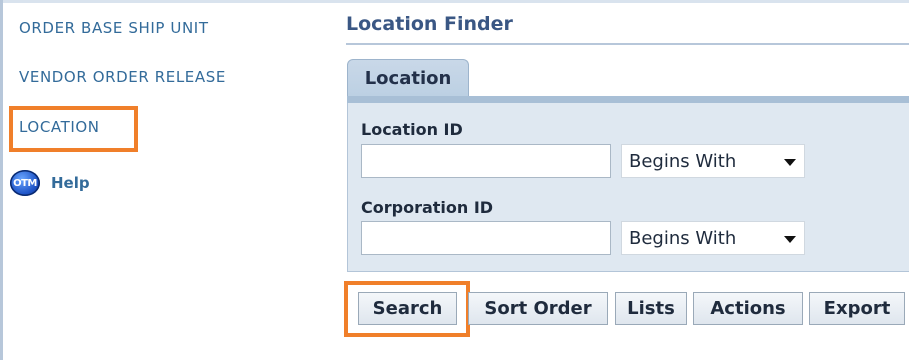 Image resolution: width=909 pixels, height=360 pixels. What do you see at coordinates (114, 28) in the screenshot?
I see `sidebar-item-order-base-ship-unit: ORDER BASE SHIP UNIT` at bounding box center [114, 28].